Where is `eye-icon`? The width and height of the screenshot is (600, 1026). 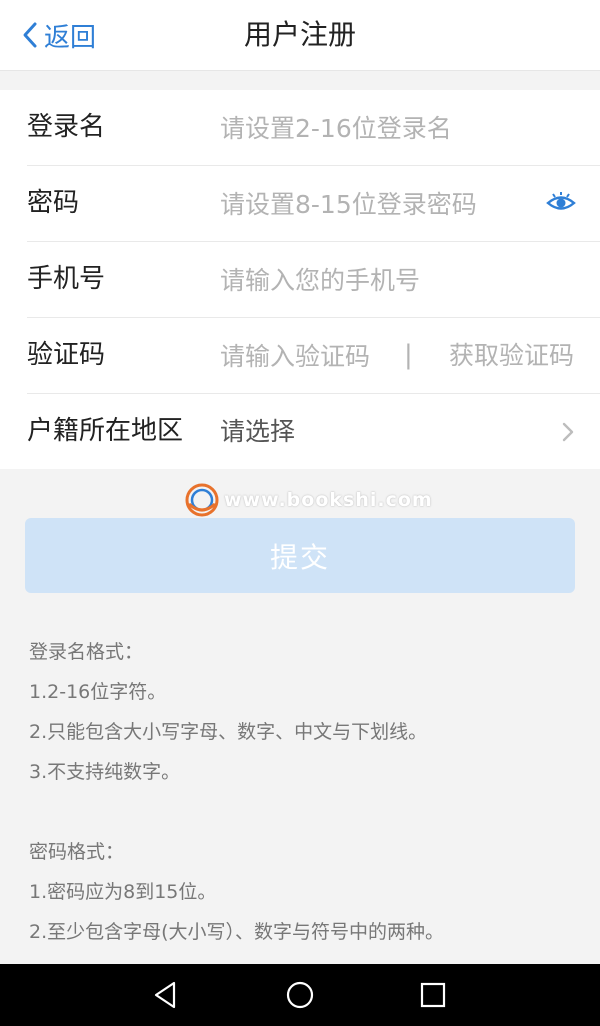
eye-icon is located at coordinates (561, 203).